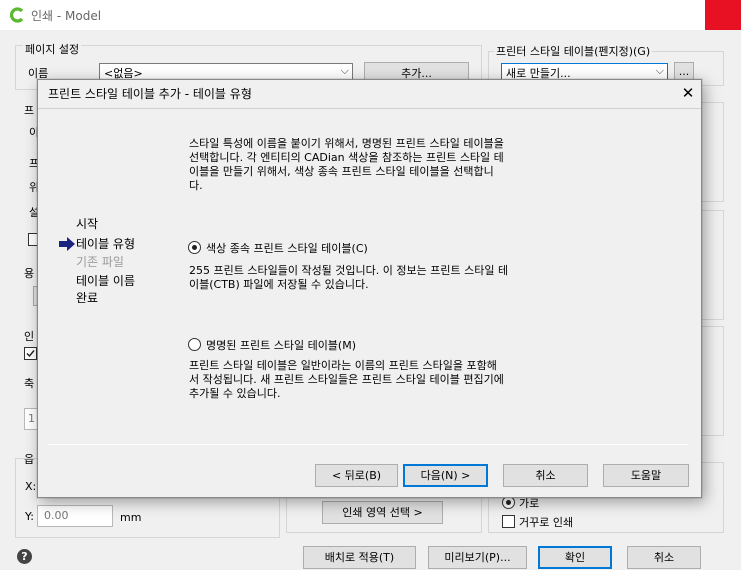 This screenshot has height=570, width=741. I want to click on ok-button: 확인, so click(575, 557).